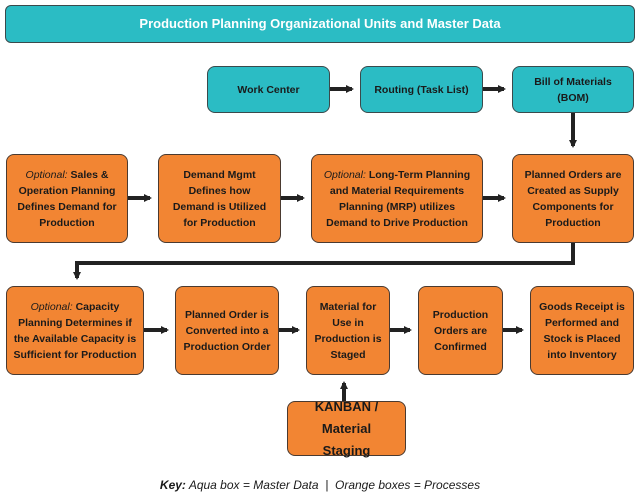  I want to click on master-data-routing: Routing (Task List), so click(421, 89).